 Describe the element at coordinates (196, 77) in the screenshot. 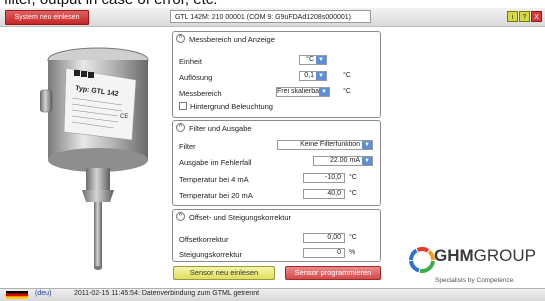

I see `resolution-label: Auflösung` at that location.